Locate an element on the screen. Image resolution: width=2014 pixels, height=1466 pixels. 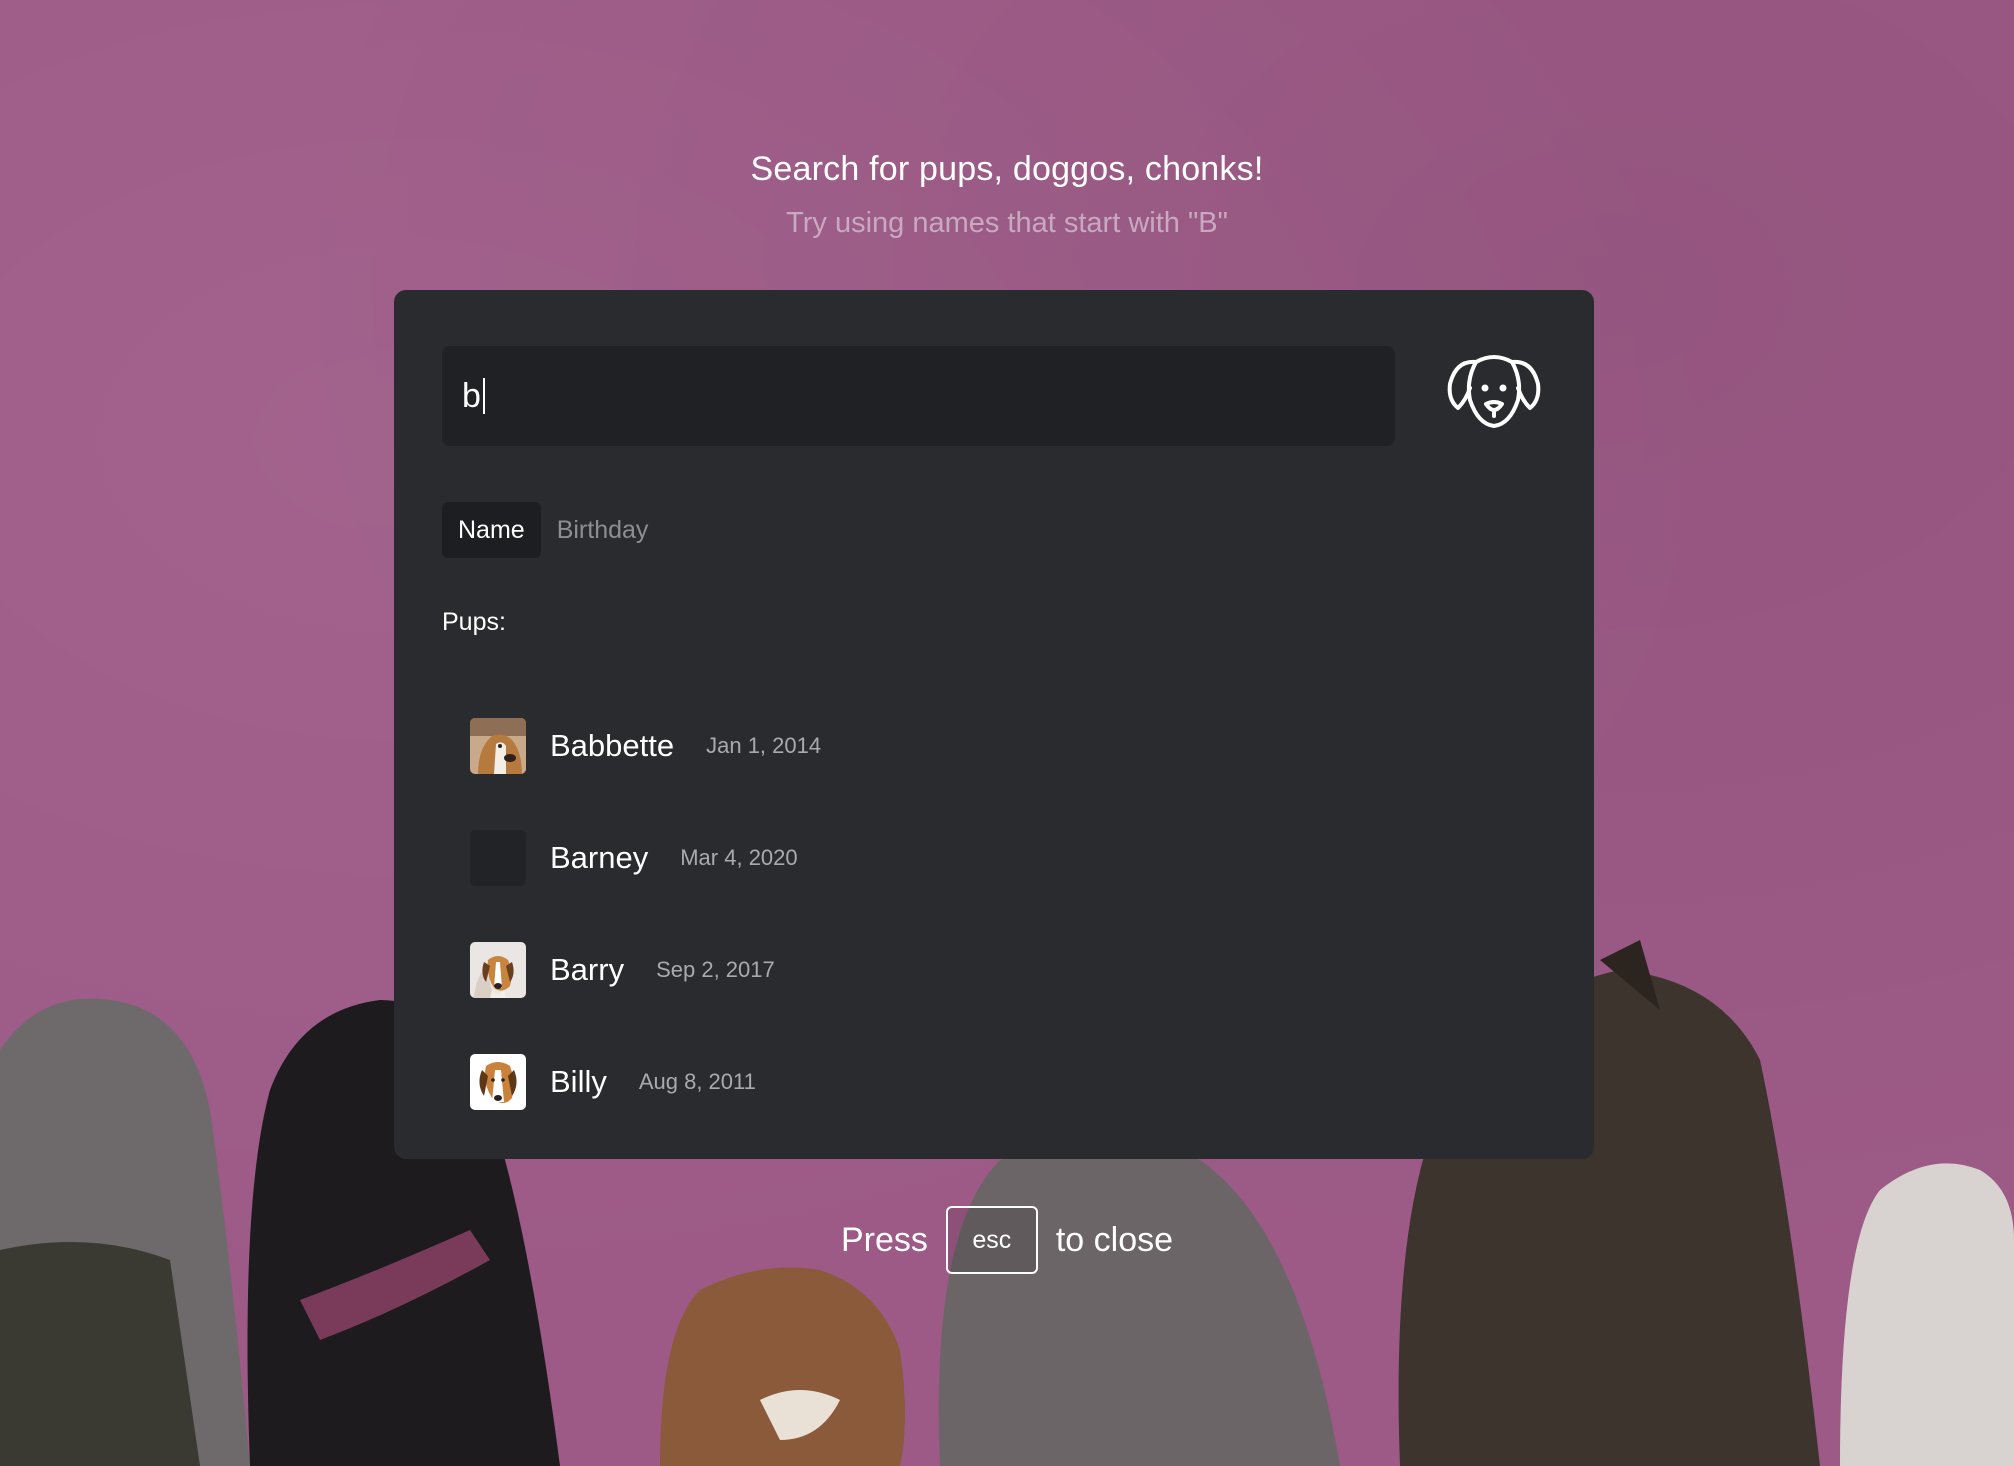
dog-face-icon is located at coordinates (1494, 391).